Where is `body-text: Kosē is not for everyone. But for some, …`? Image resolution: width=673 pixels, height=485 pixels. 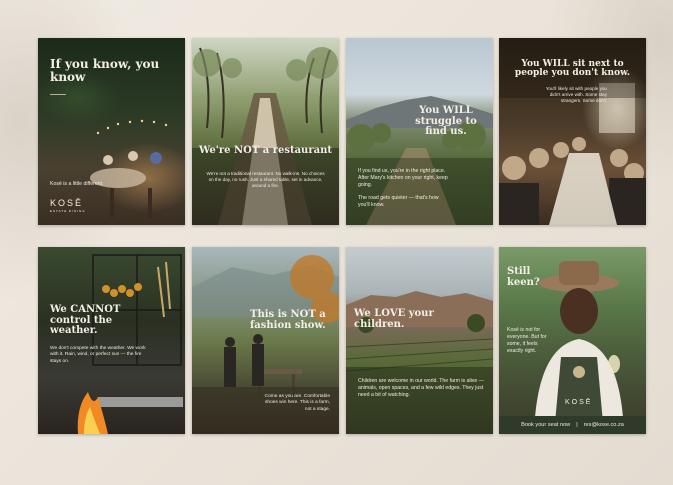 body-text: Kosē is not for everyone. But for some, … is located at coordinates (527, 341).